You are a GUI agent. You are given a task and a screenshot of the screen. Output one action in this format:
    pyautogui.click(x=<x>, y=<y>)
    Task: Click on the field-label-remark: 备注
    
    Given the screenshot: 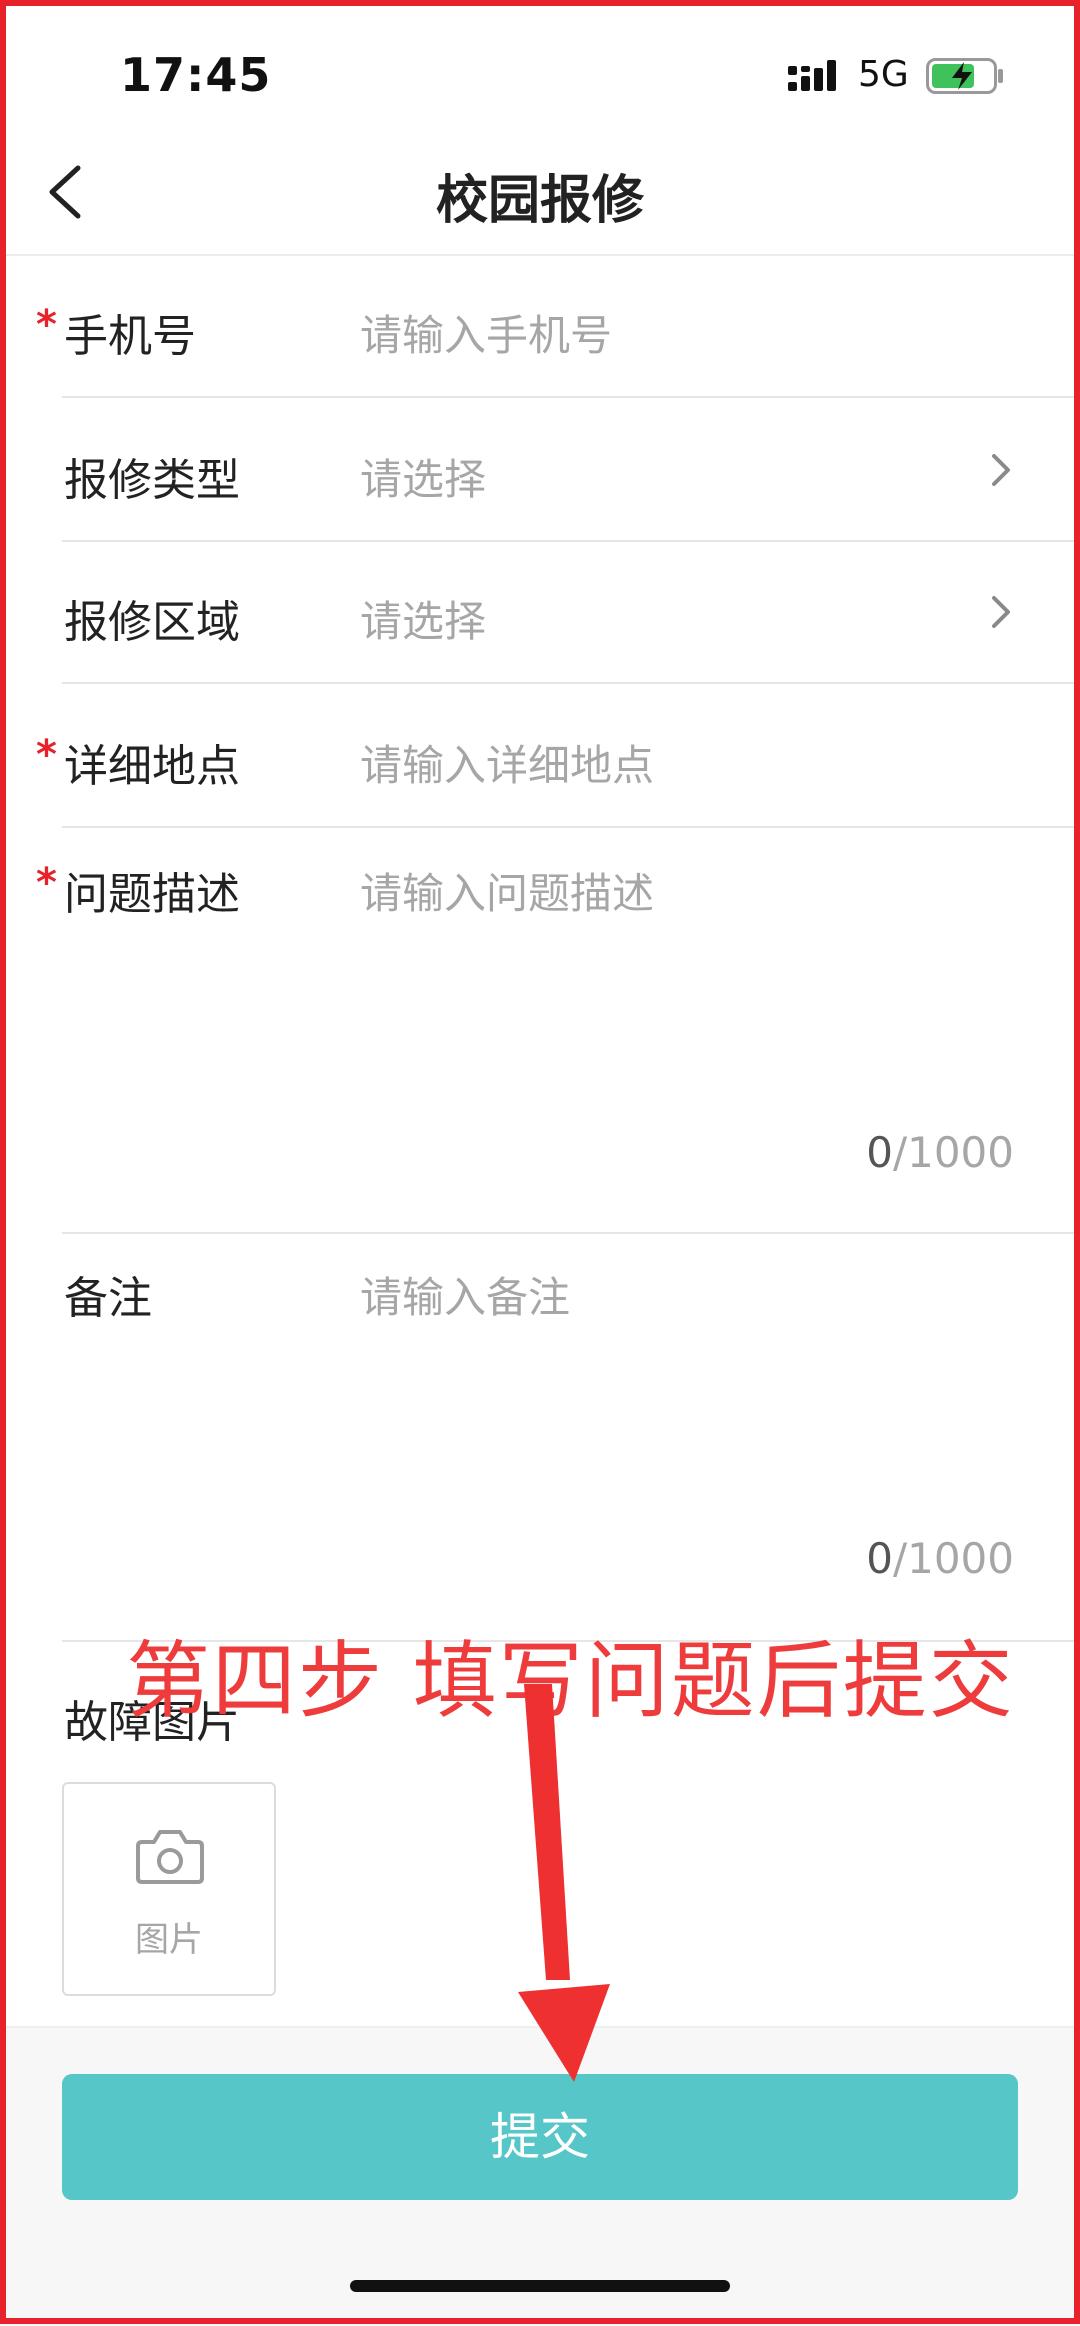 What is the action you would take?
    pyautogui.click(x=108, y=1298)
    